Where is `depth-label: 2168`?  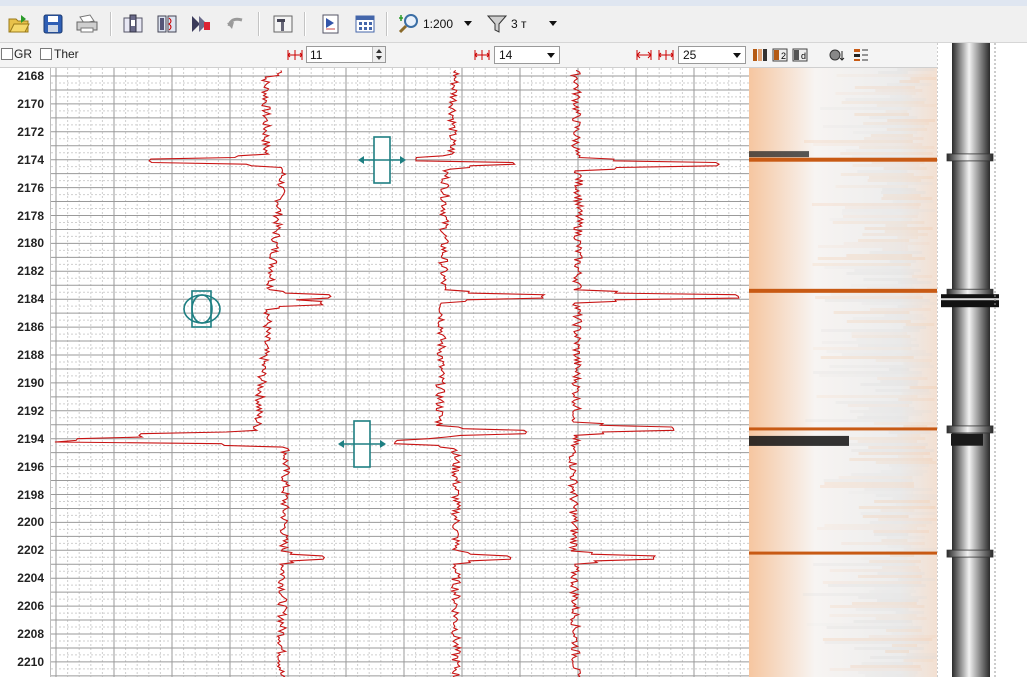
depth-label: 2168 is located at coordinates (30, 76).